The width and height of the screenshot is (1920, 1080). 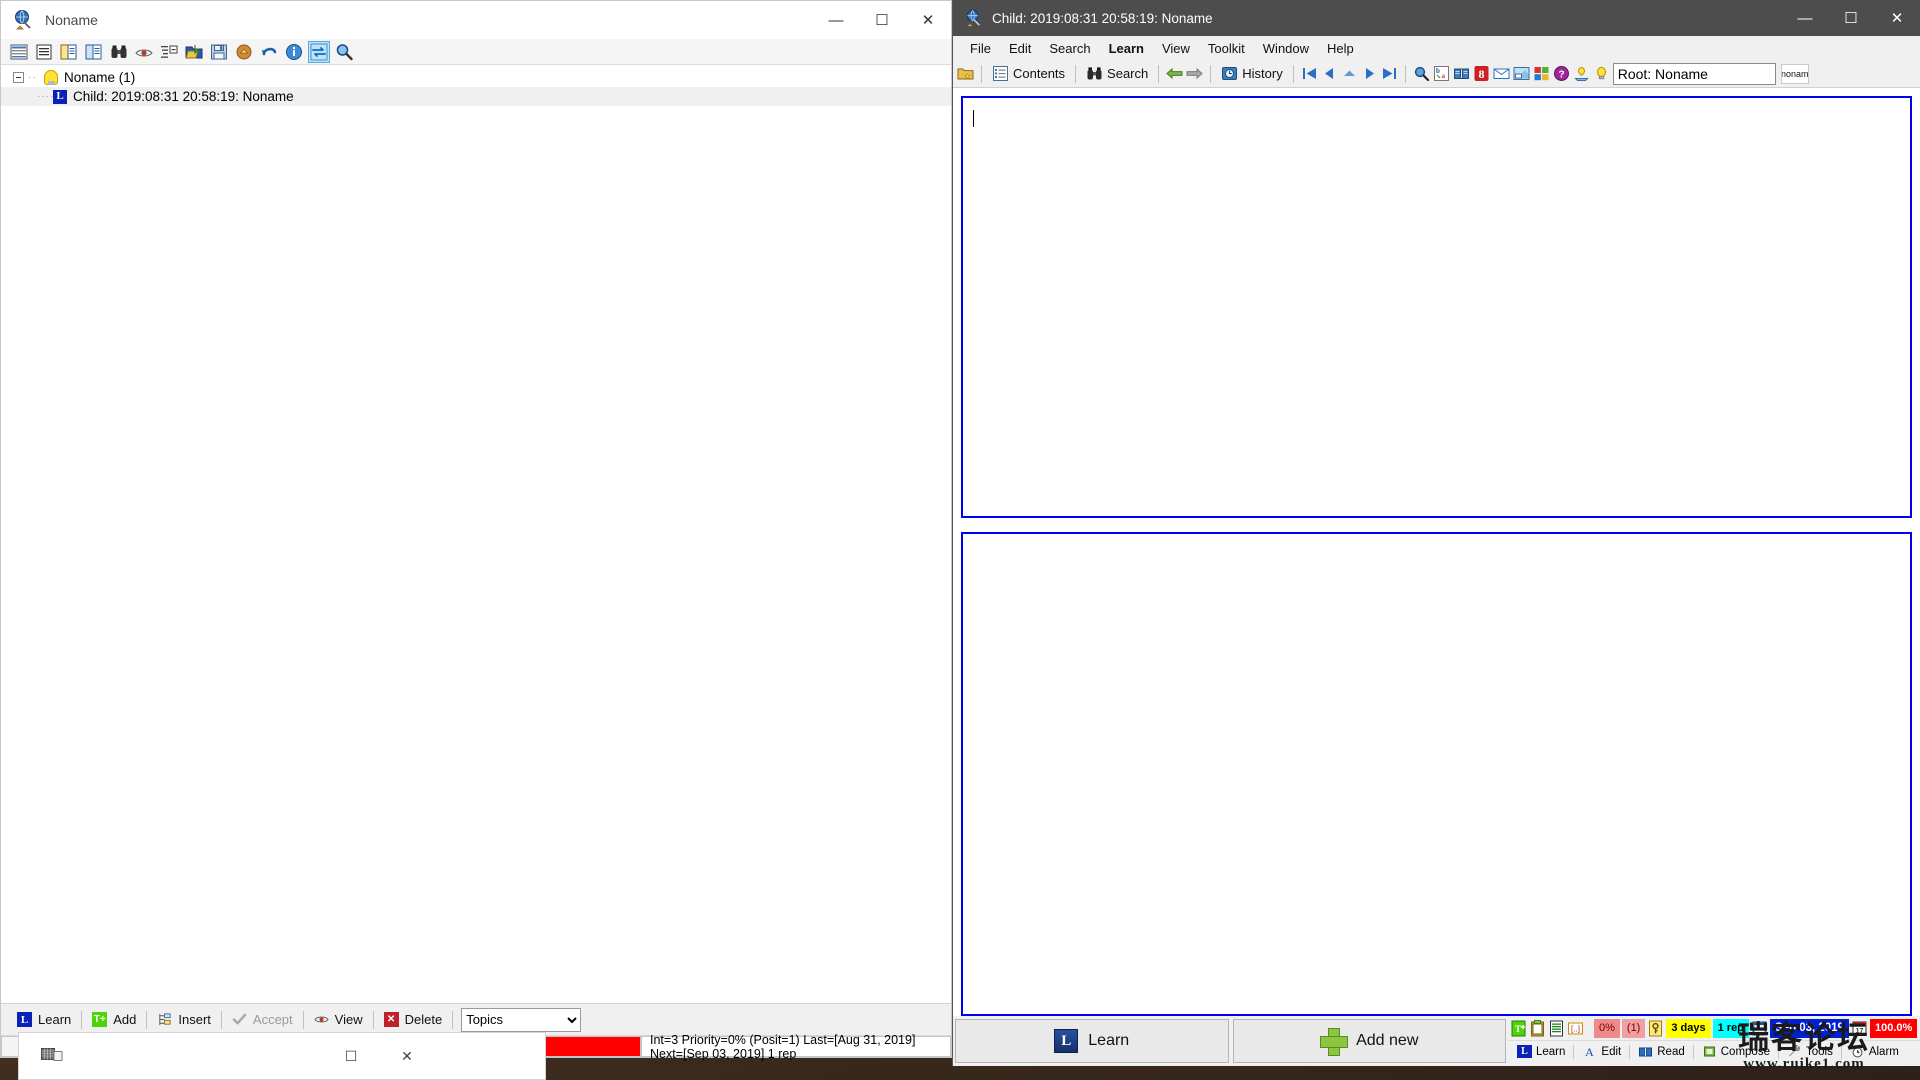 What do you see at coordinates (114, 1020) in the screenshot?
I see `add-button: T+ Add` at bounding box center [114, 1020].